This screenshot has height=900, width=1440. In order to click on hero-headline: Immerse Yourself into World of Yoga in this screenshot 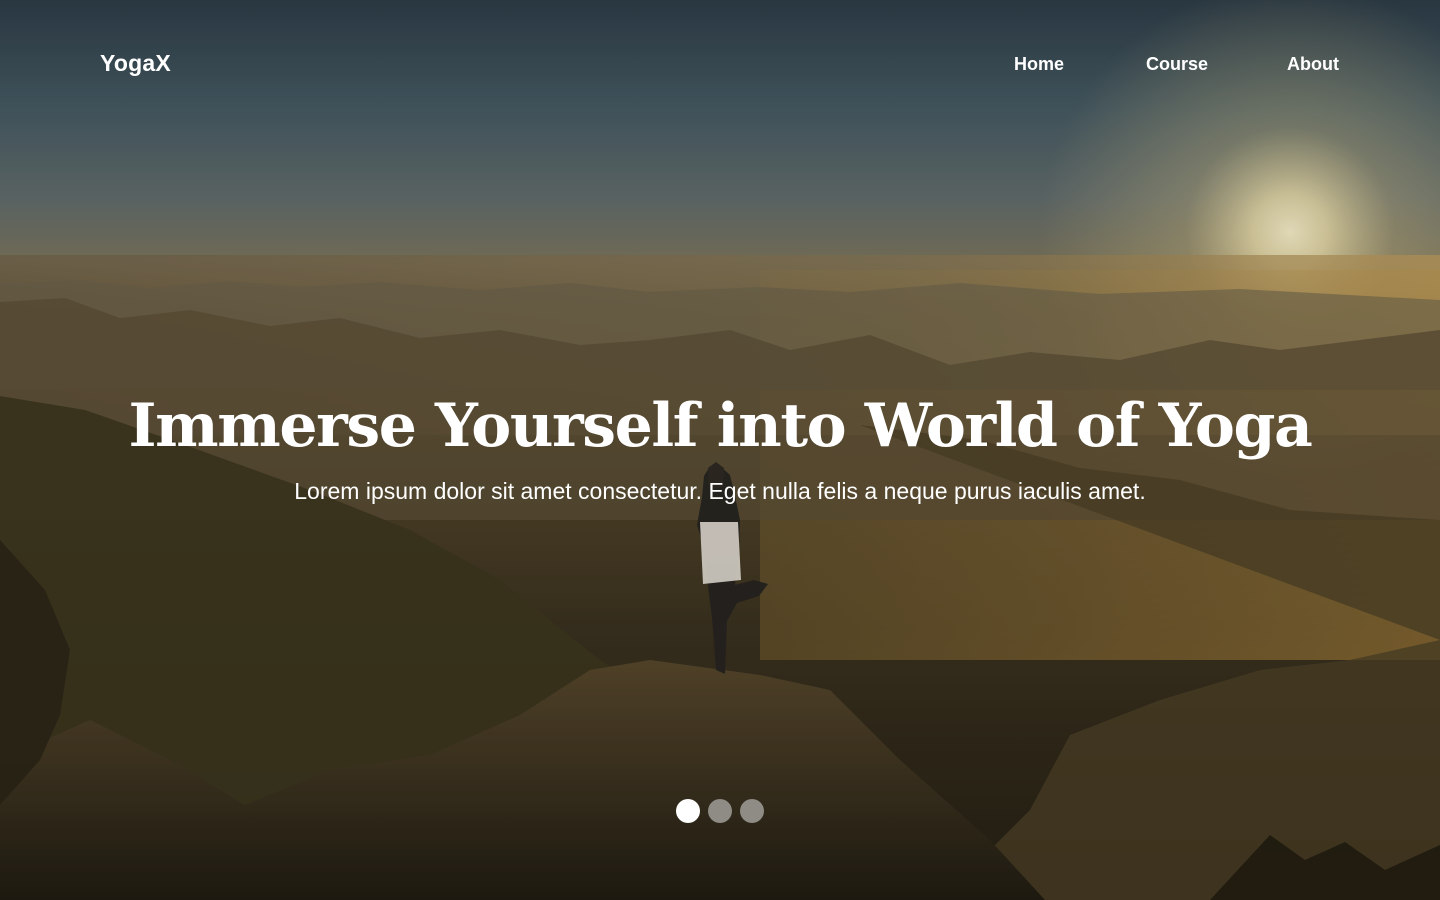, I will do `click(720, 426)`.